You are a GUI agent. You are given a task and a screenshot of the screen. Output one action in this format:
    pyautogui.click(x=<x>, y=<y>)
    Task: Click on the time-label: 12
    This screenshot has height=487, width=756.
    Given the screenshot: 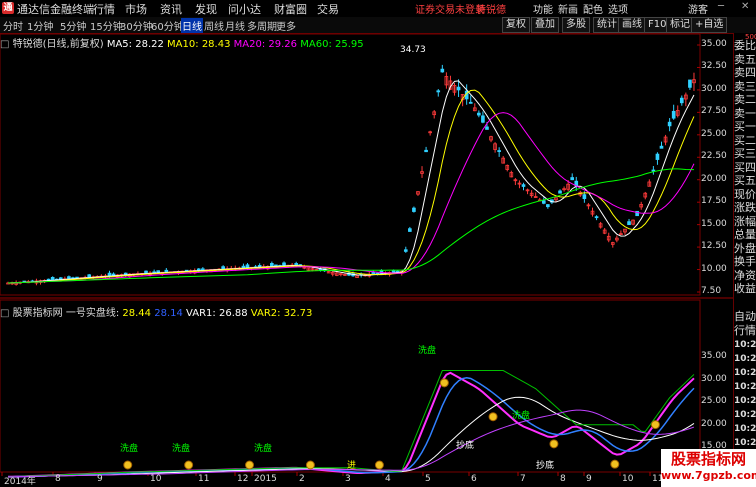 What is the action you would take?
    pyautogui.click(x=243, y=479)
    